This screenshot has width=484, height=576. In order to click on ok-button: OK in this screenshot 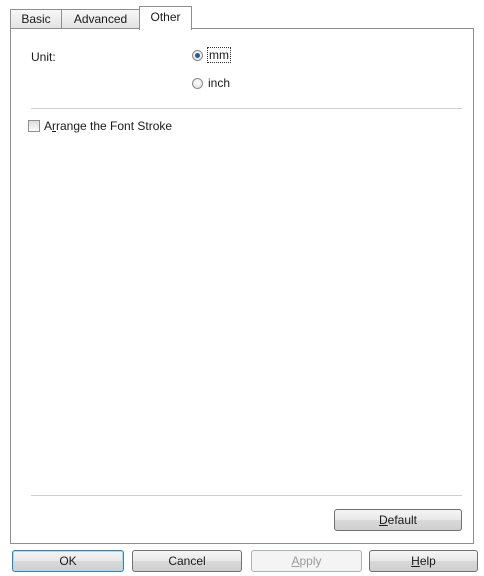, I will do `click(68, 561)`.